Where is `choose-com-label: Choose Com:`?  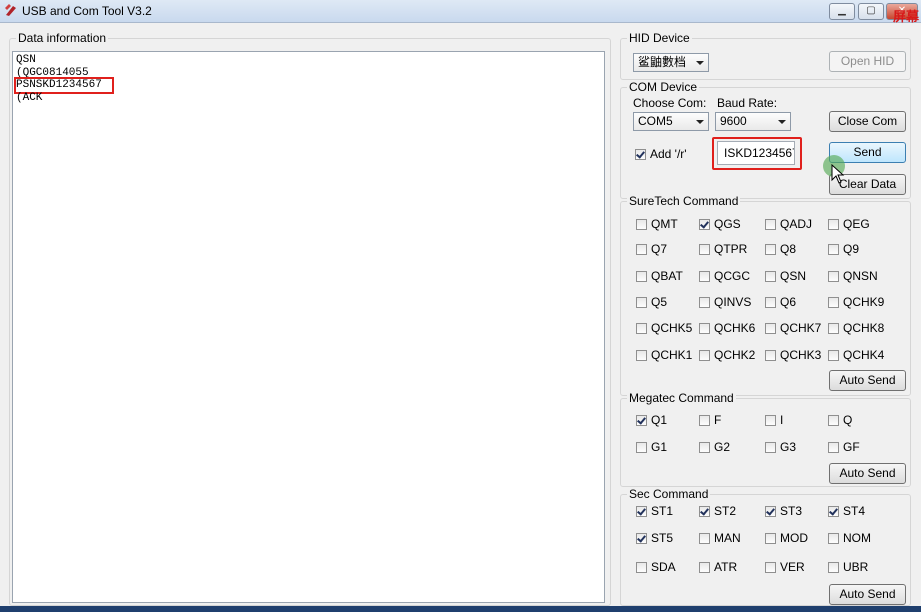 choose-com-label: Choose Com: is located at coordinates (670, 103).